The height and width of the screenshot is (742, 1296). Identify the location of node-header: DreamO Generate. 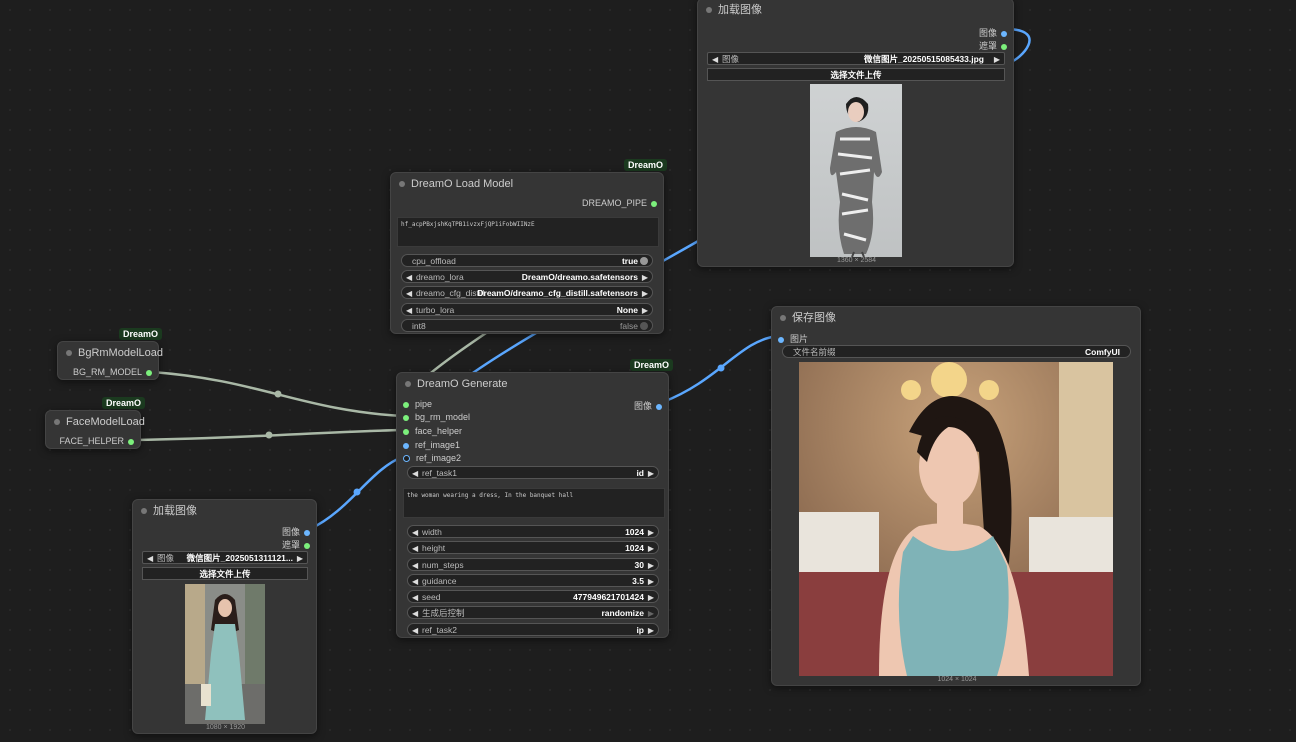
(532, 384).